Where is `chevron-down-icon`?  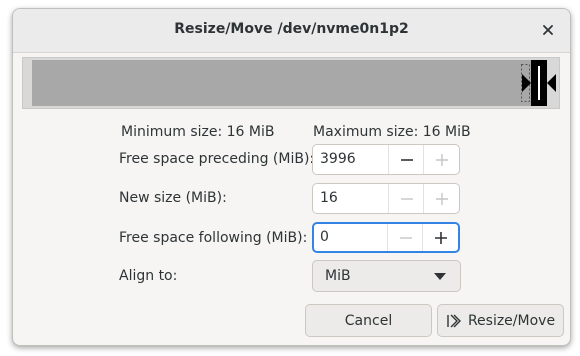
chevron-down-icon is located at coordinates (440, 276).